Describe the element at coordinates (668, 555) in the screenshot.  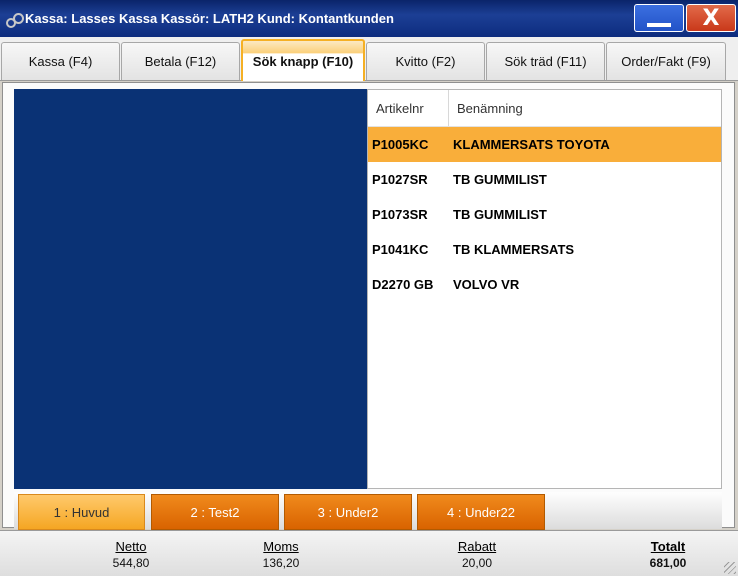
I see `total-totalt: Totalt 681,00` at that location.